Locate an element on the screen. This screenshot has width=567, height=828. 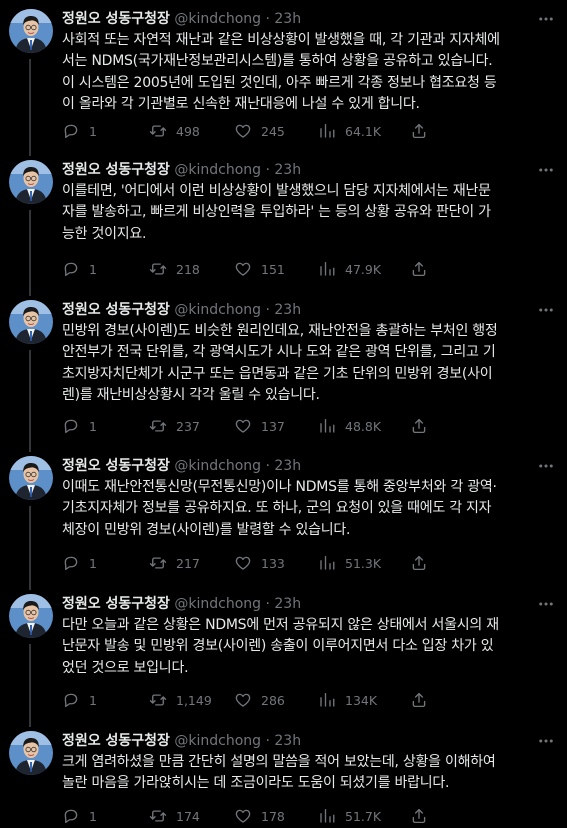
views-button: 64.1K is located at coordinates (349, 131).